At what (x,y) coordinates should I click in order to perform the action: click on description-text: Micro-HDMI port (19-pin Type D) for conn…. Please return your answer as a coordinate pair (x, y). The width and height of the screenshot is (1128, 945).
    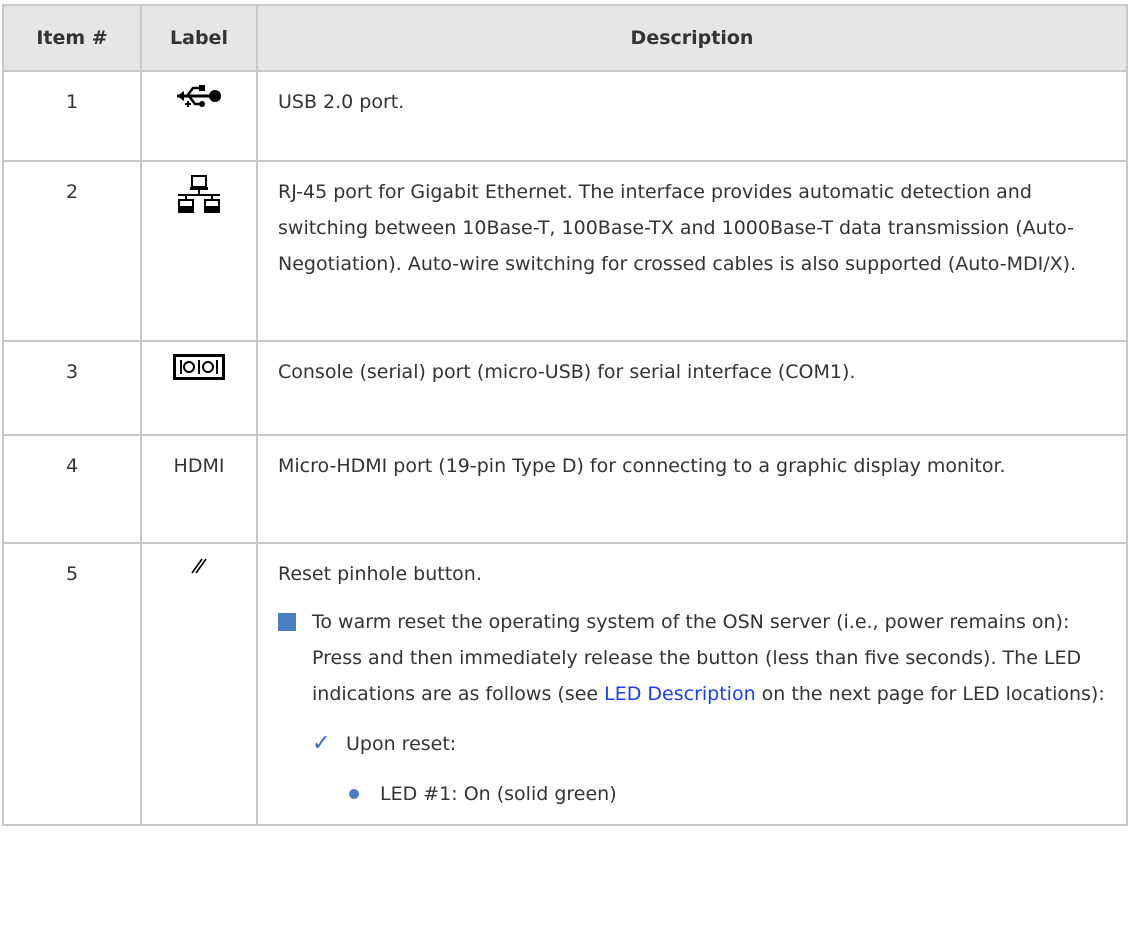
    Looking at the image, I should click on (642, 466).